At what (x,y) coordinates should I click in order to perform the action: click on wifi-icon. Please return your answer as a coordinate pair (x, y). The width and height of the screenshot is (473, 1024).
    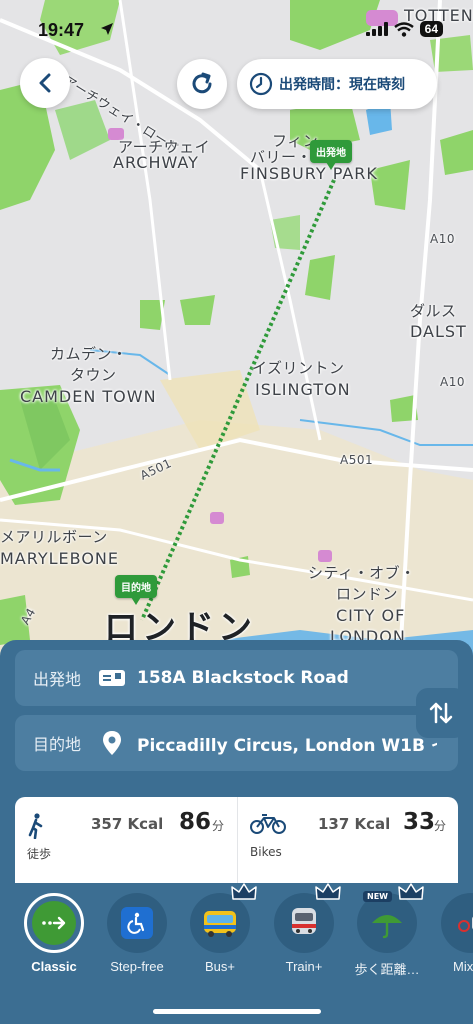
    Looking at the image, I should click on (403, 29).